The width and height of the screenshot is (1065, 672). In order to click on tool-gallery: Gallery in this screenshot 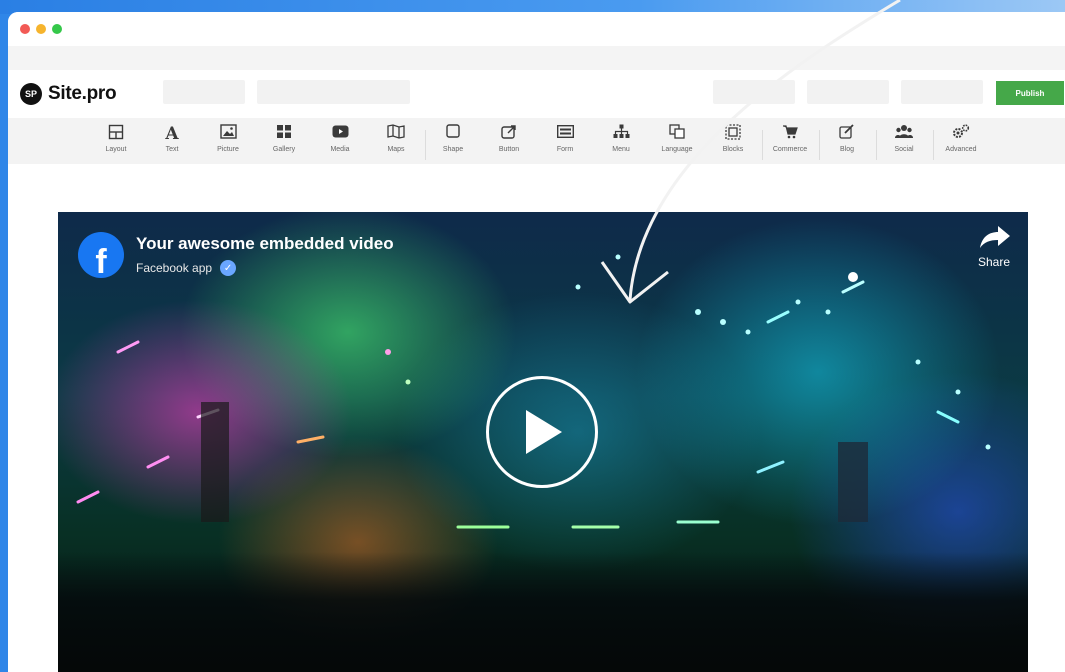, I will do `click(284, 142)`.